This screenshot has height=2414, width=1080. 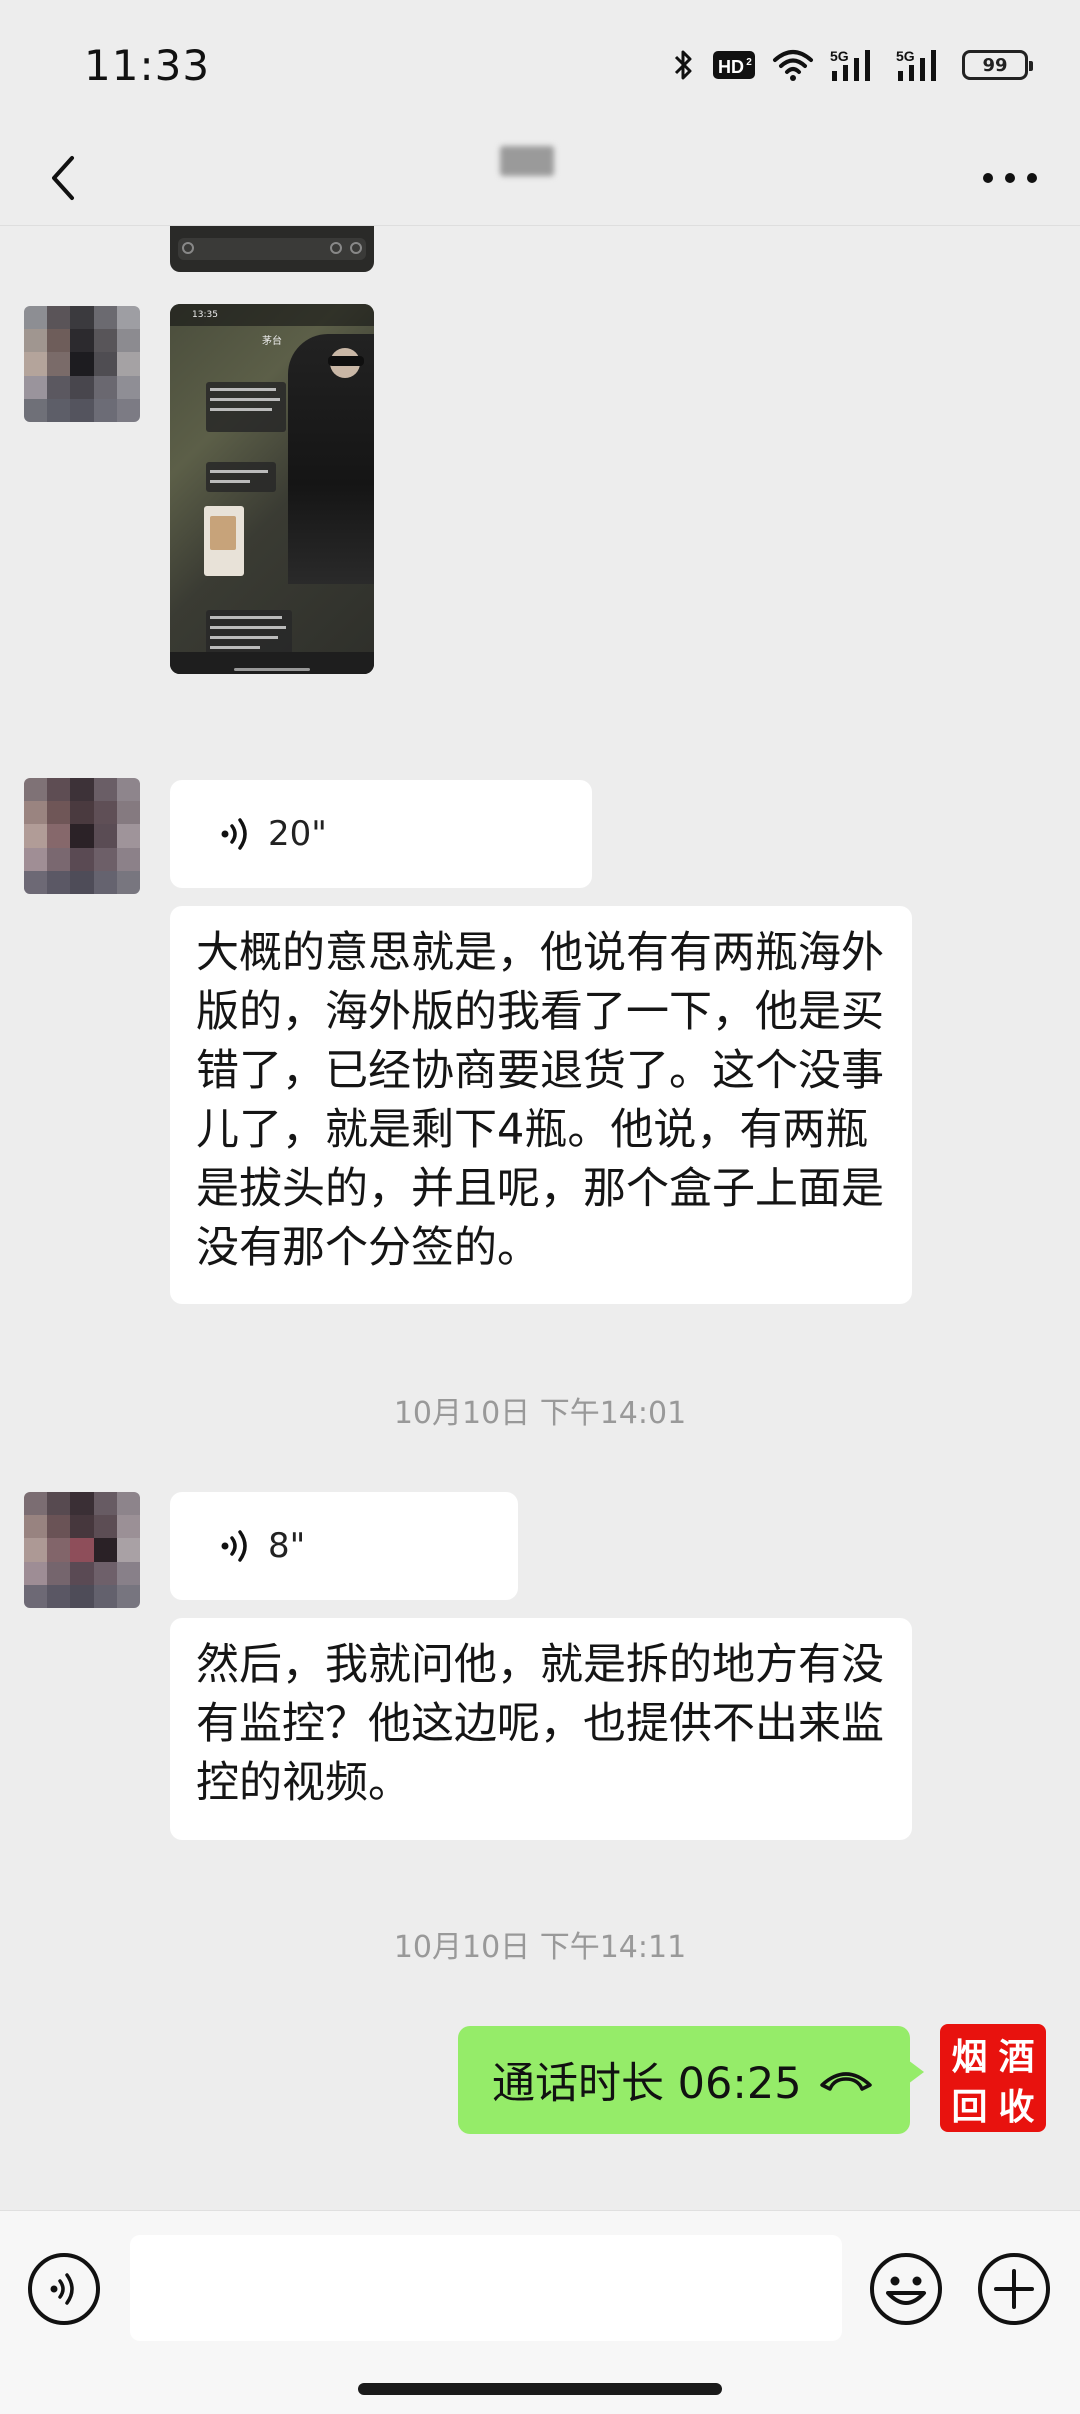 What do you see at coordinates (1016, 2107) in the screenshot?
I see `logo-char: 收` at bounding box center [1016, 2107].